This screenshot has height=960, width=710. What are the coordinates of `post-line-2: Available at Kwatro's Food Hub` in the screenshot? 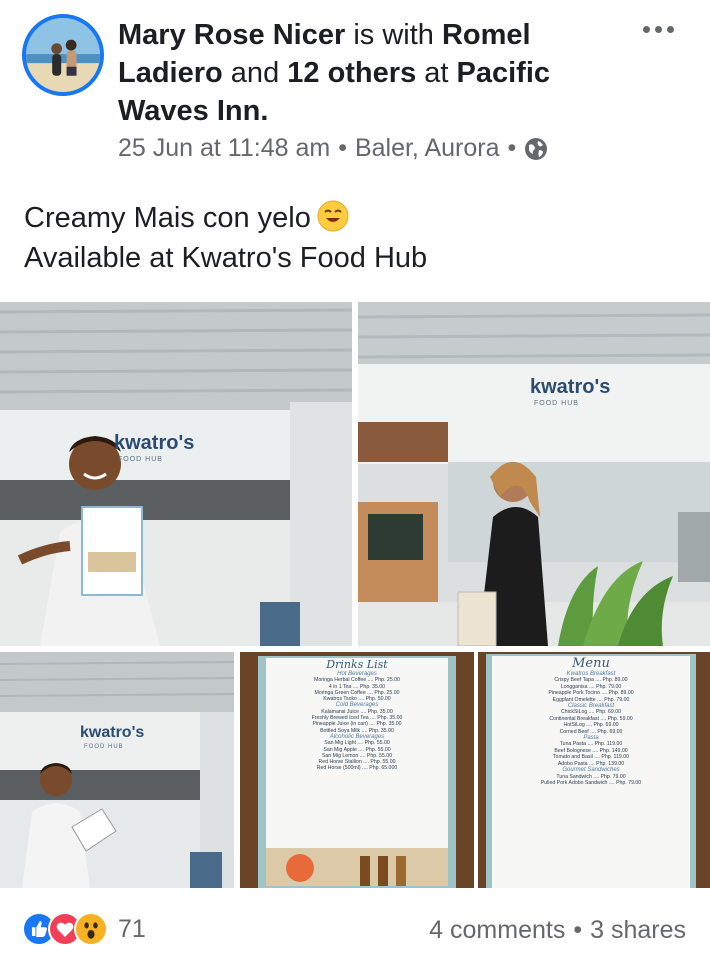 It's located at (226, 258).